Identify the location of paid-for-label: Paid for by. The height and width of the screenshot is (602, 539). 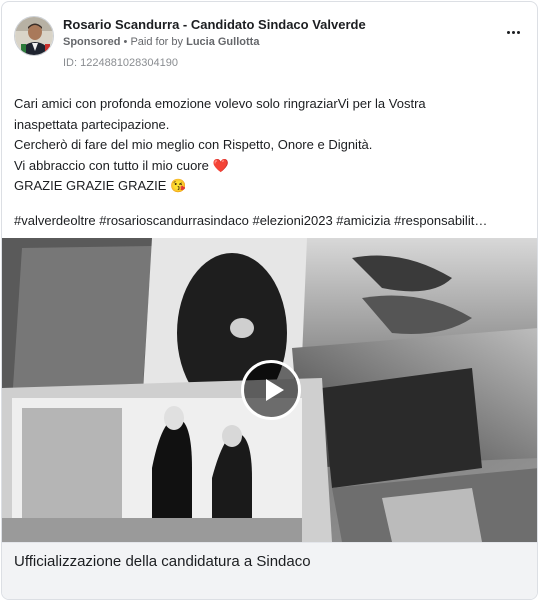
(157, 42).